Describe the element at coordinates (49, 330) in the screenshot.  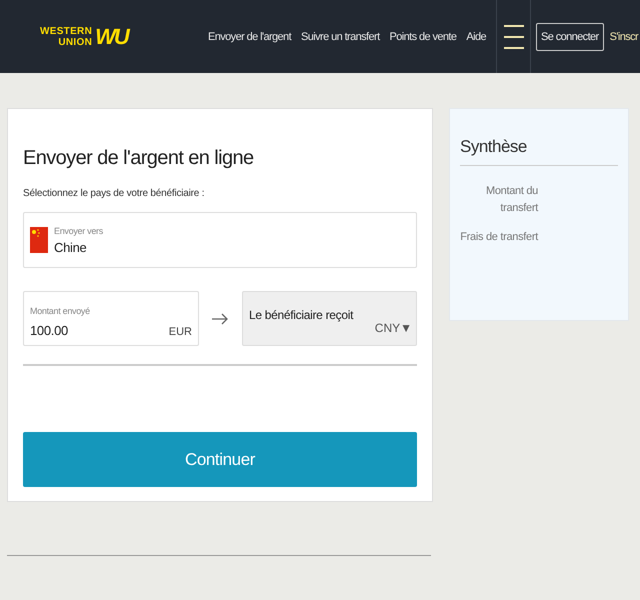
I see `field-value: 100.00` at that location.